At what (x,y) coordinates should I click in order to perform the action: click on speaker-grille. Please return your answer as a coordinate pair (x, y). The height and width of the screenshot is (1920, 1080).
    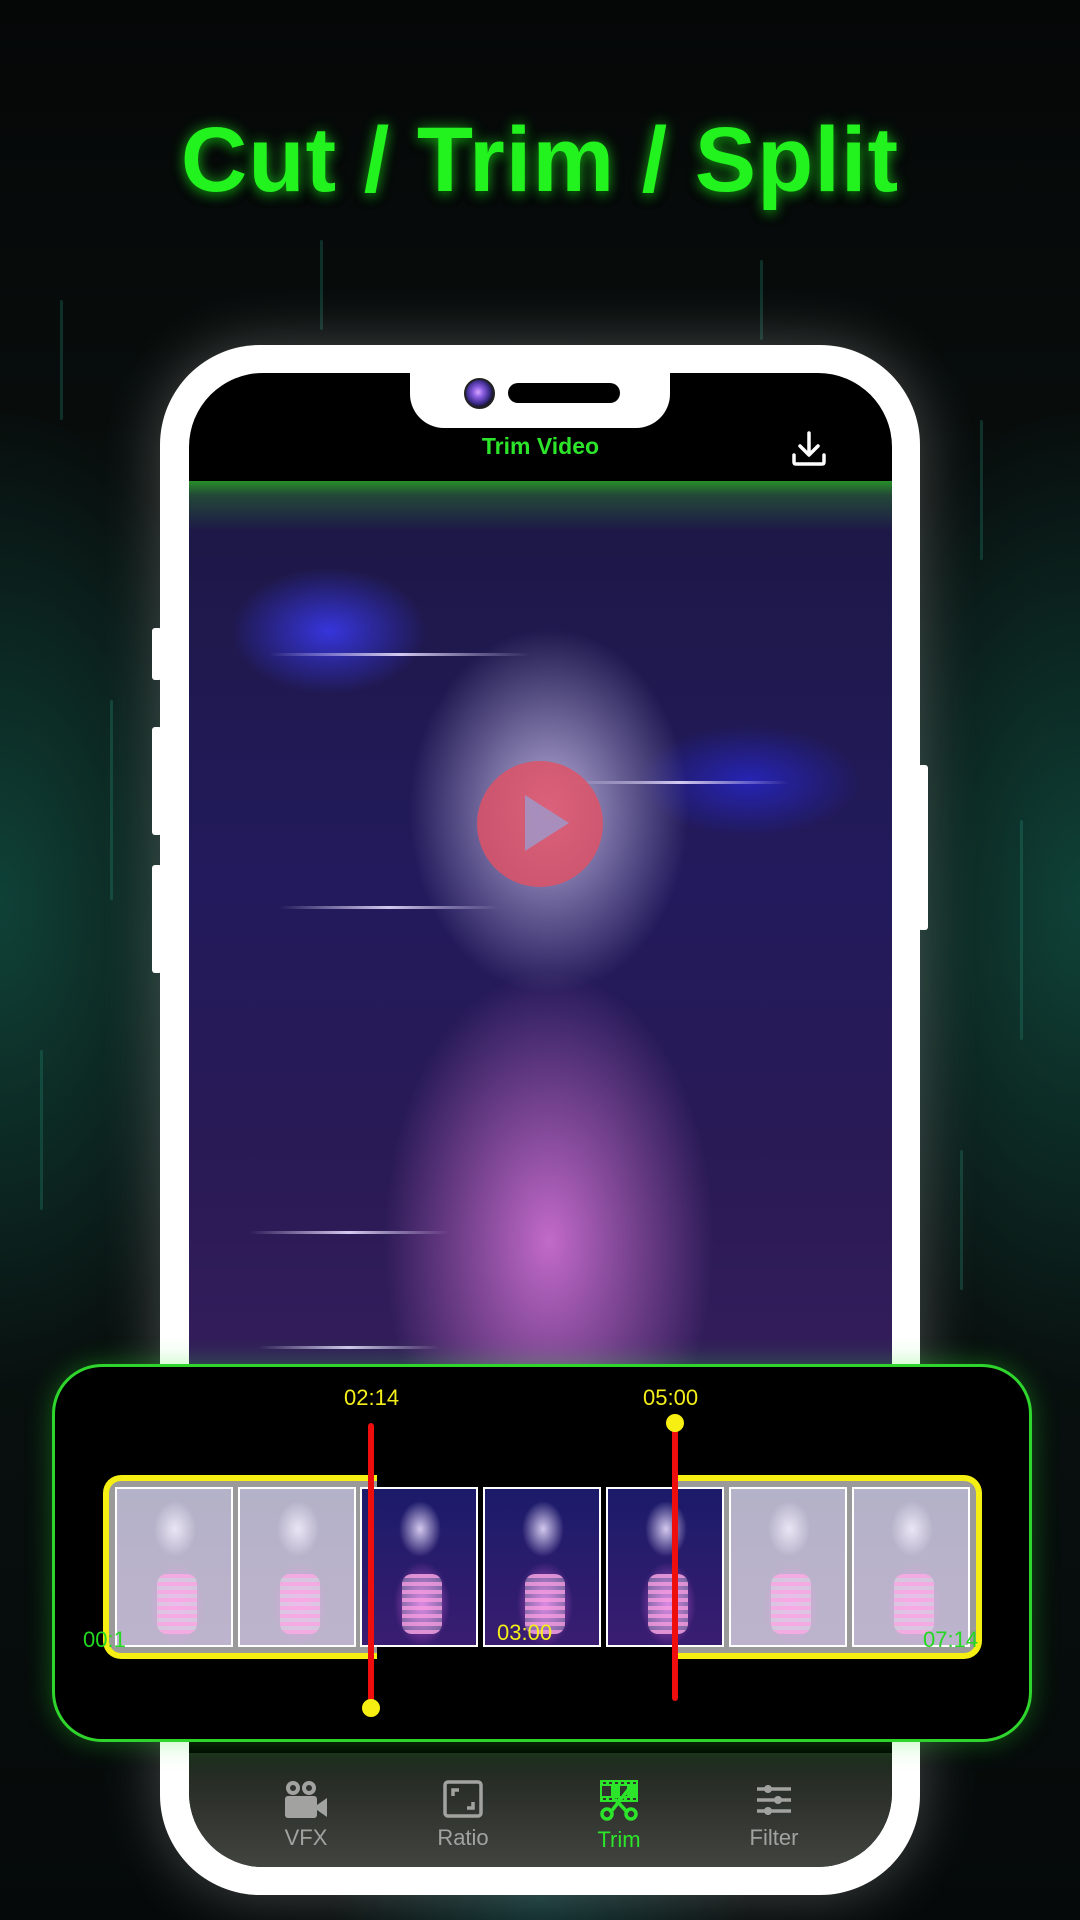
    Looking at the image, I should click on (564, 393).